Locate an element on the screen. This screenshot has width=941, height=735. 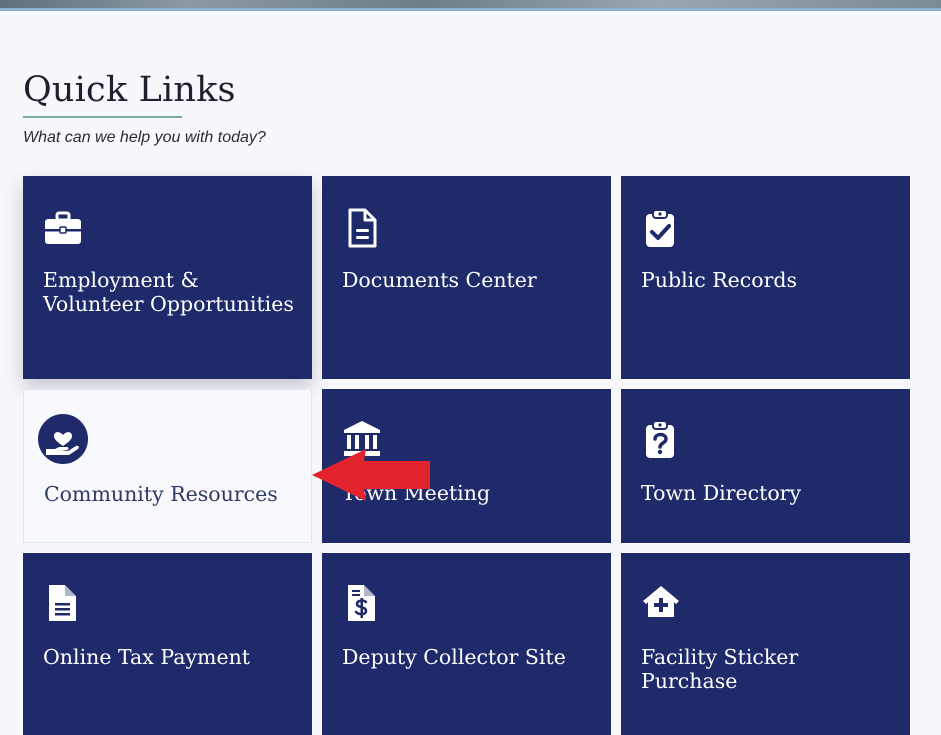
red-pointer-arrow-icon is located at coordinates (371, 475).